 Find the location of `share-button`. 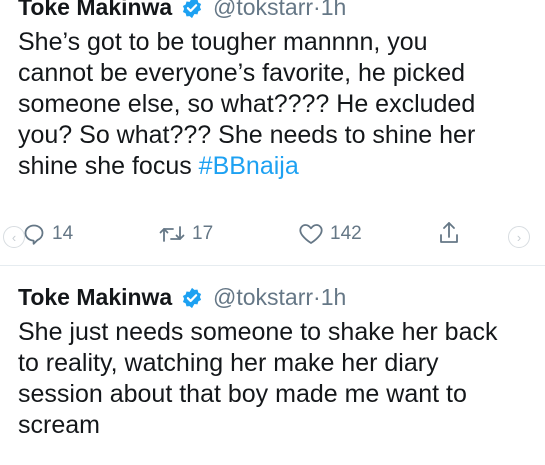

share-button is located at coordinates (449, 233).